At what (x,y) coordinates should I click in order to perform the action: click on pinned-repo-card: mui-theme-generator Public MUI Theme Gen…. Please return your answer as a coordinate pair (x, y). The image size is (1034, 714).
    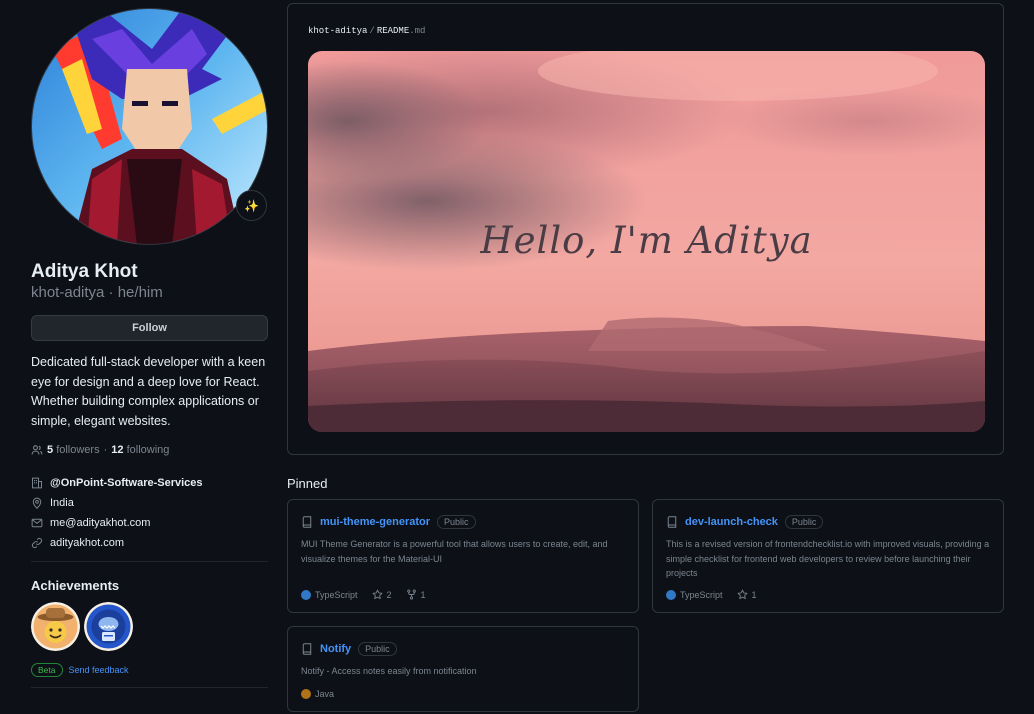
    Looking at the image, I should click on (463, 556).